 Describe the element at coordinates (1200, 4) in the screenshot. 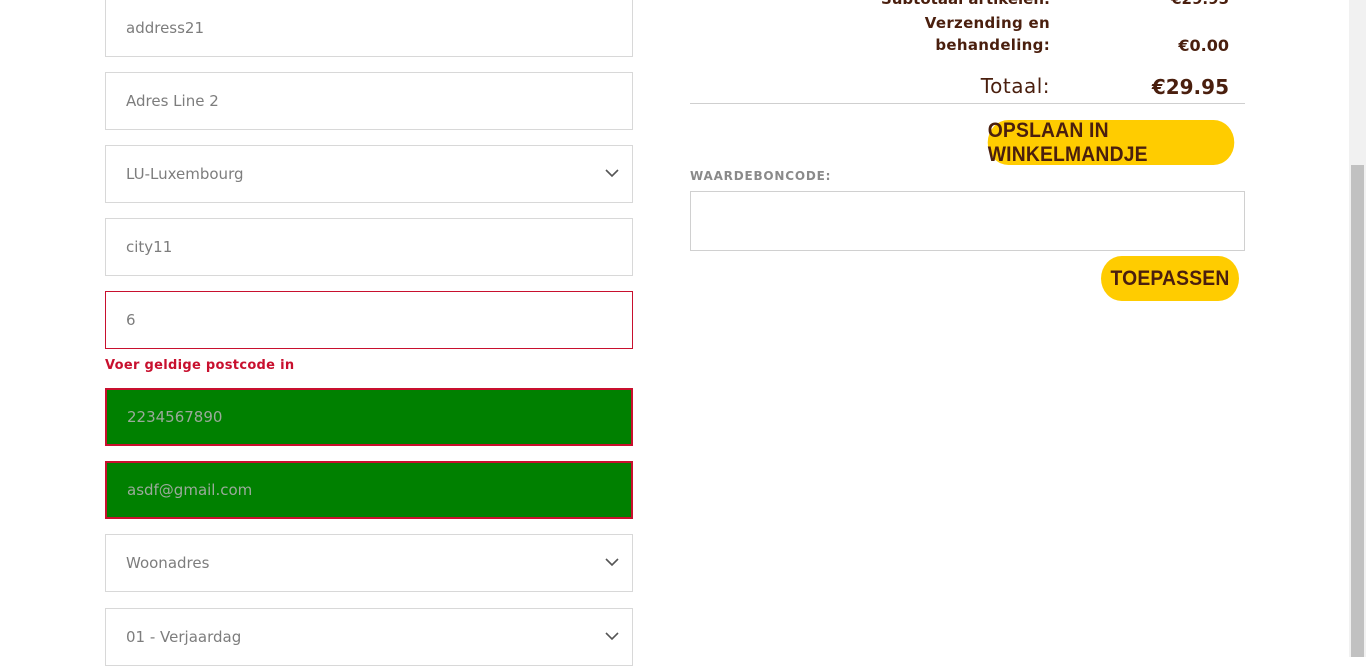

I see `subtotal-value: €29.95` at that location.